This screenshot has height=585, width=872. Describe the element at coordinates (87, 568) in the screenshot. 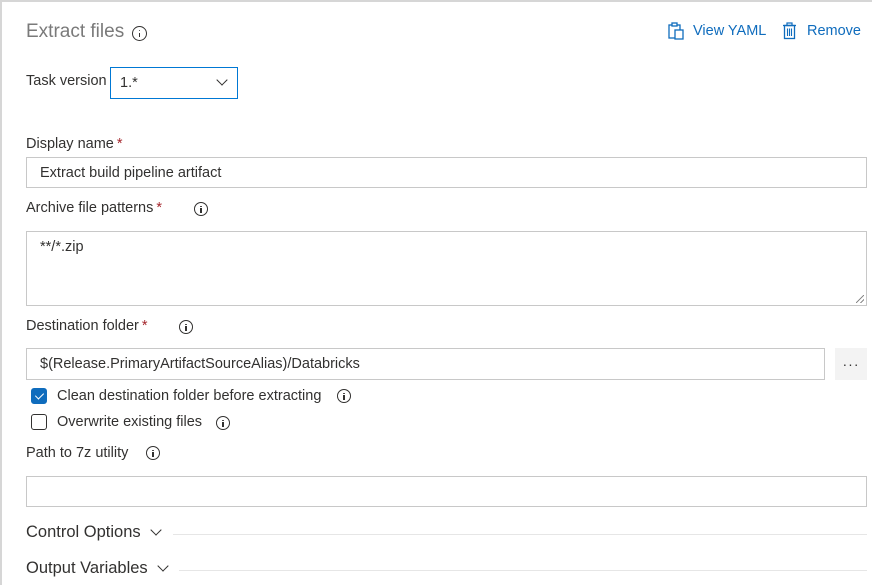

I see `output-variables-title: Output Variables` at that location.